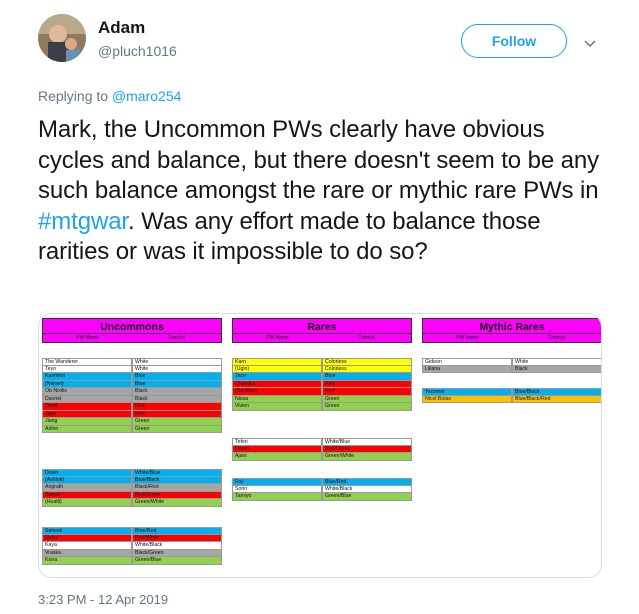 The width and height of the screenshot is (639, 614). I want to click on table-row: (Sarkhan) Red, so click(322, 392).